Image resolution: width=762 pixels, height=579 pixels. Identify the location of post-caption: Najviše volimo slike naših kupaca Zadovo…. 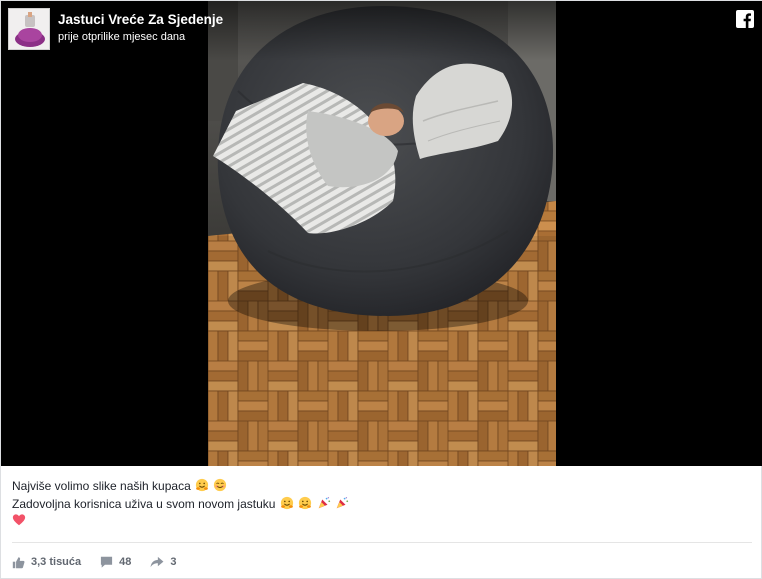
(382, 504).